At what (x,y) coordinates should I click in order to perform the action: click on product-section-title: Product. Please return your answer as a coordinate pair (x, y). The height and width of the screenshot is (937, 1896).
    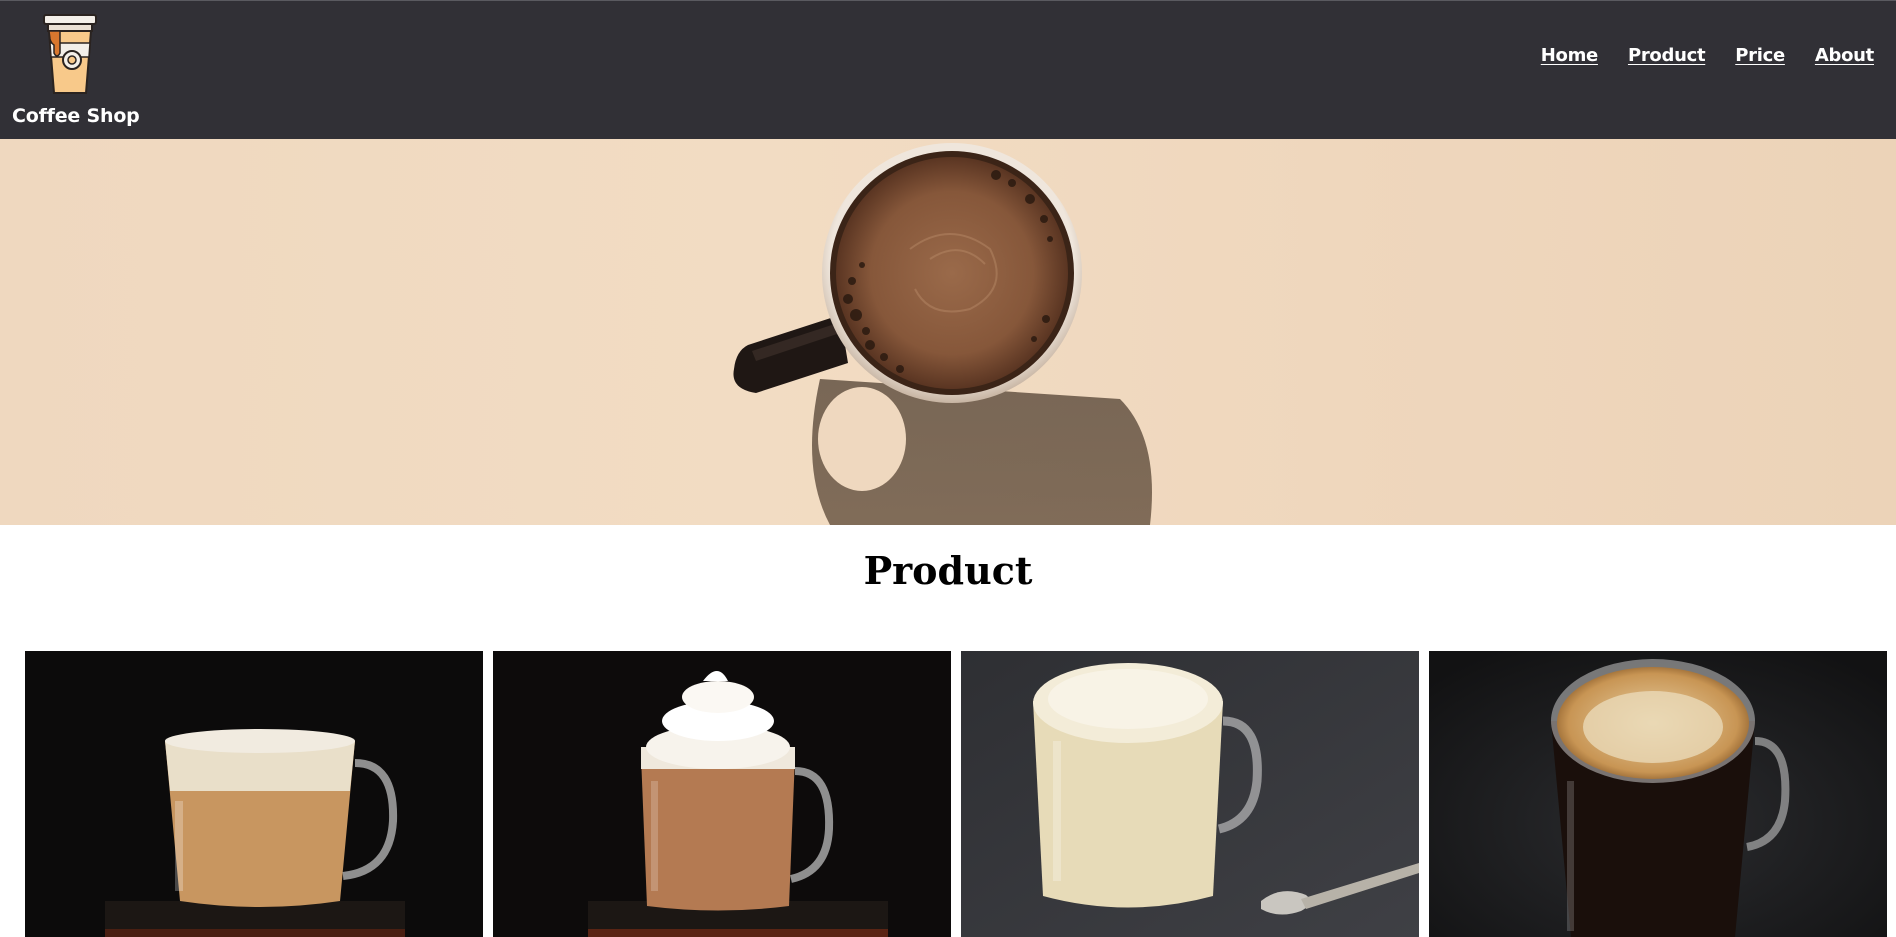
    Looking at the image, I should click on (948, 570).